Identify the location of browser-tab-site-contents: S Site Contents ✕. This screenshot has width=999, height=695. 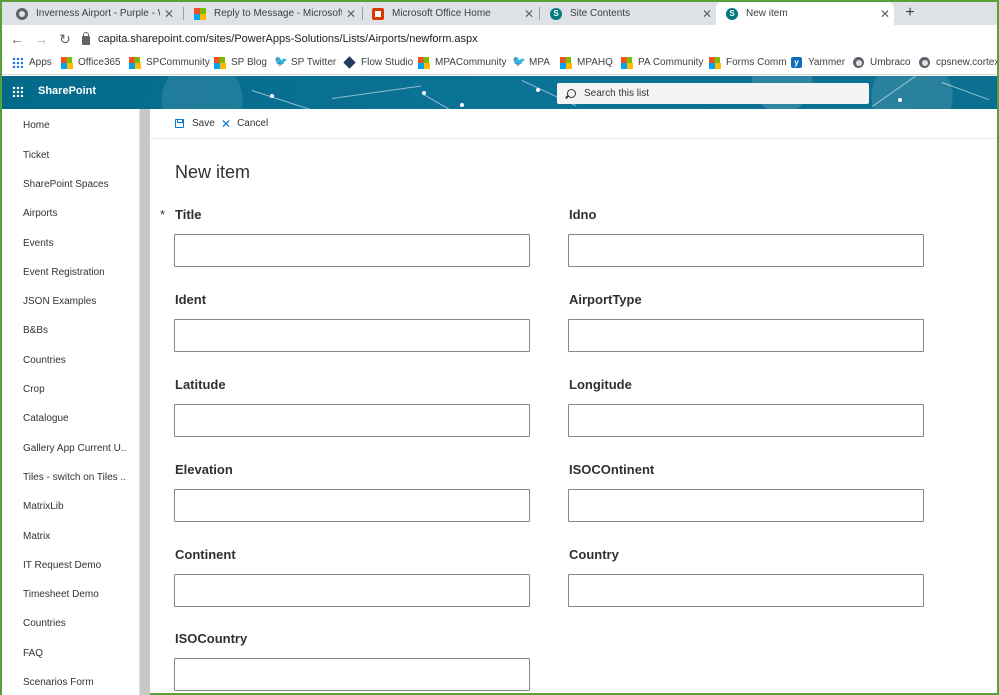
(628, 13).